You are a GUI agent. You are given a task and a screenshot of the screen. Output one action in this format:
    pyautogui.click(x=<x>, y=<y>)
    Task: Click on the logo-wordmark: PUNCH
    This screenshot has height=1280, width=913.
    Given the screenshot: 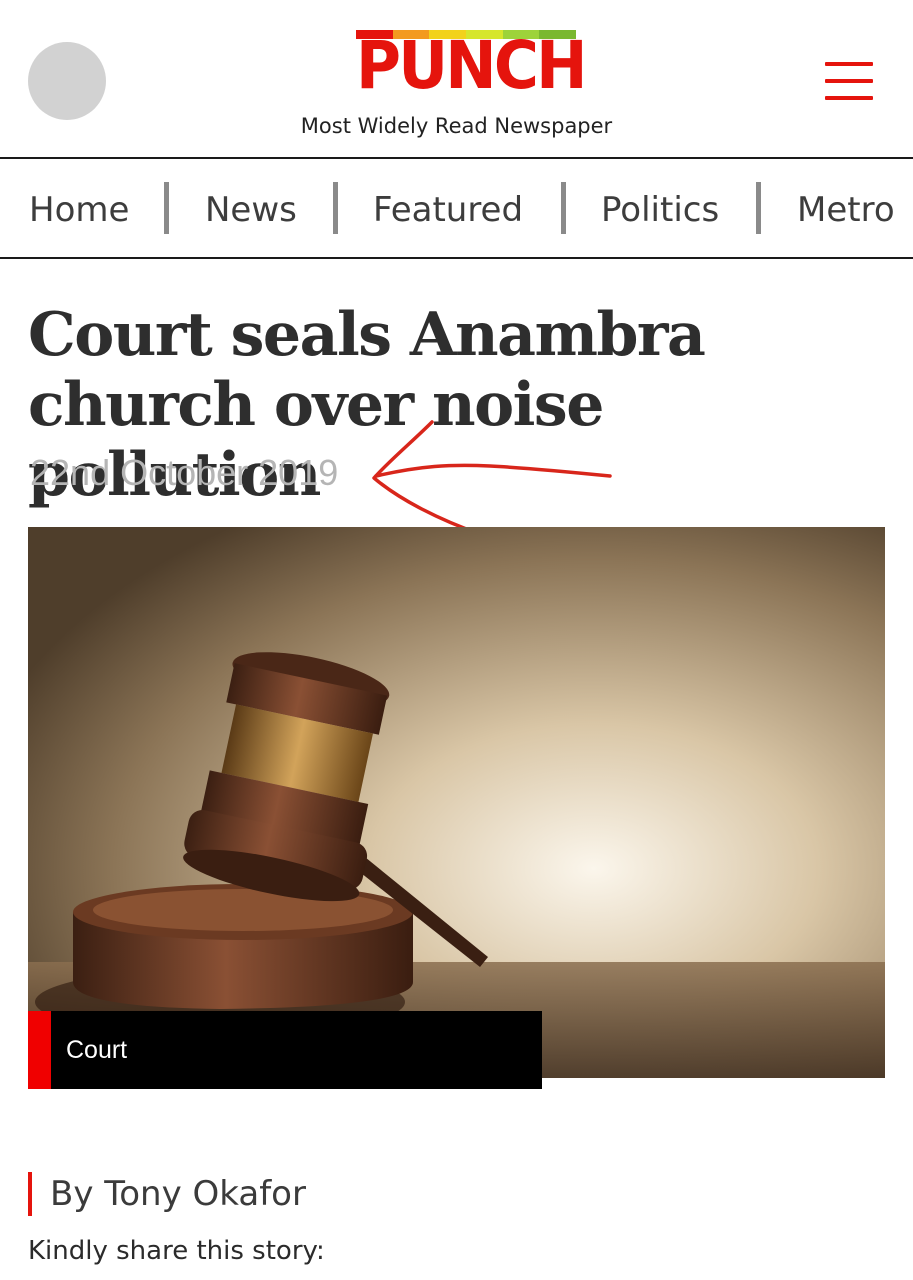 What is the action you would take?
    pyautogui.click(x=471, y=65)
    